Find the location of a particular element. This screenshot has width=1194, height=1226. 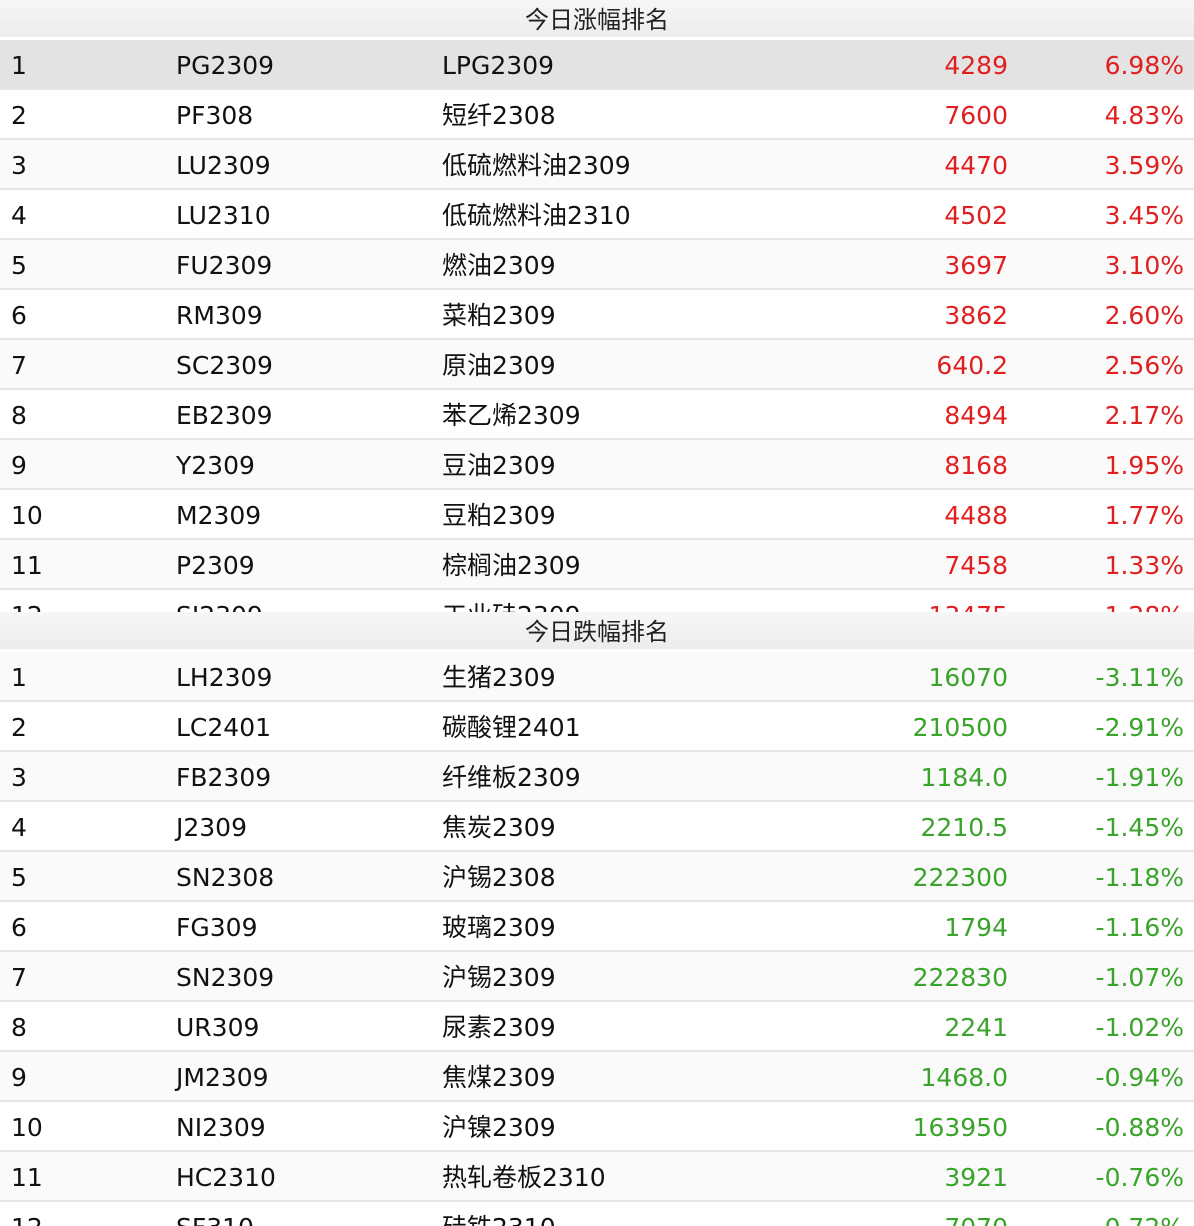

rank-cell: 5 is located at coordinates (19, 877).